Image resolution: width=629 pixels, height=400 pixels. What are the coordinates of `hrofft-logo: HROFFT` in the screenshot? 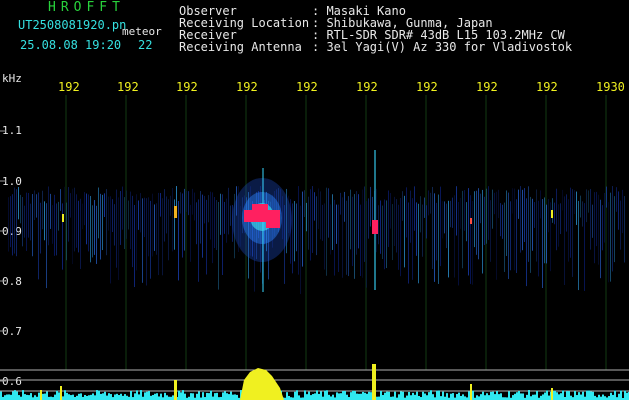 It's located at (86, 7).